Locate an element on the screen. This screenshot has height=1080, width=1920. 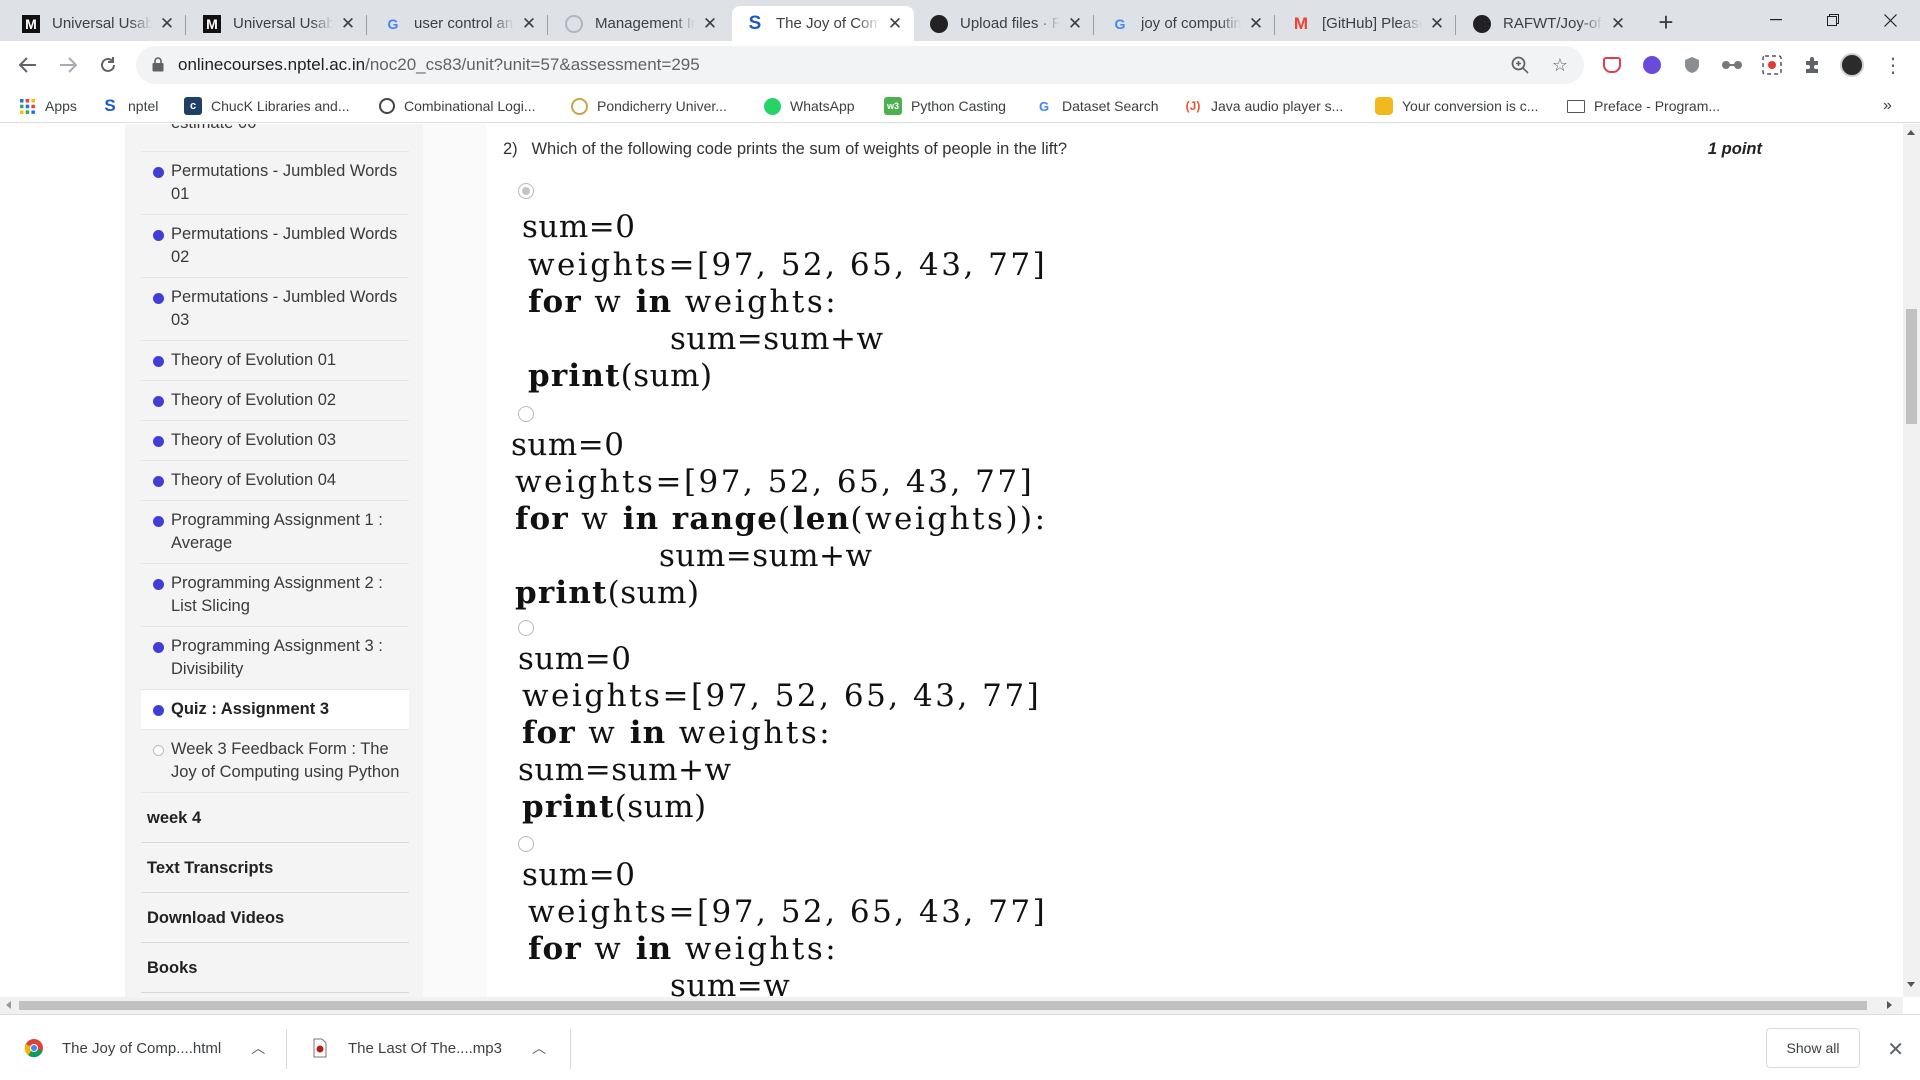
sidebar-item-cut: estimate 06 is located at coordinates (275, 138).